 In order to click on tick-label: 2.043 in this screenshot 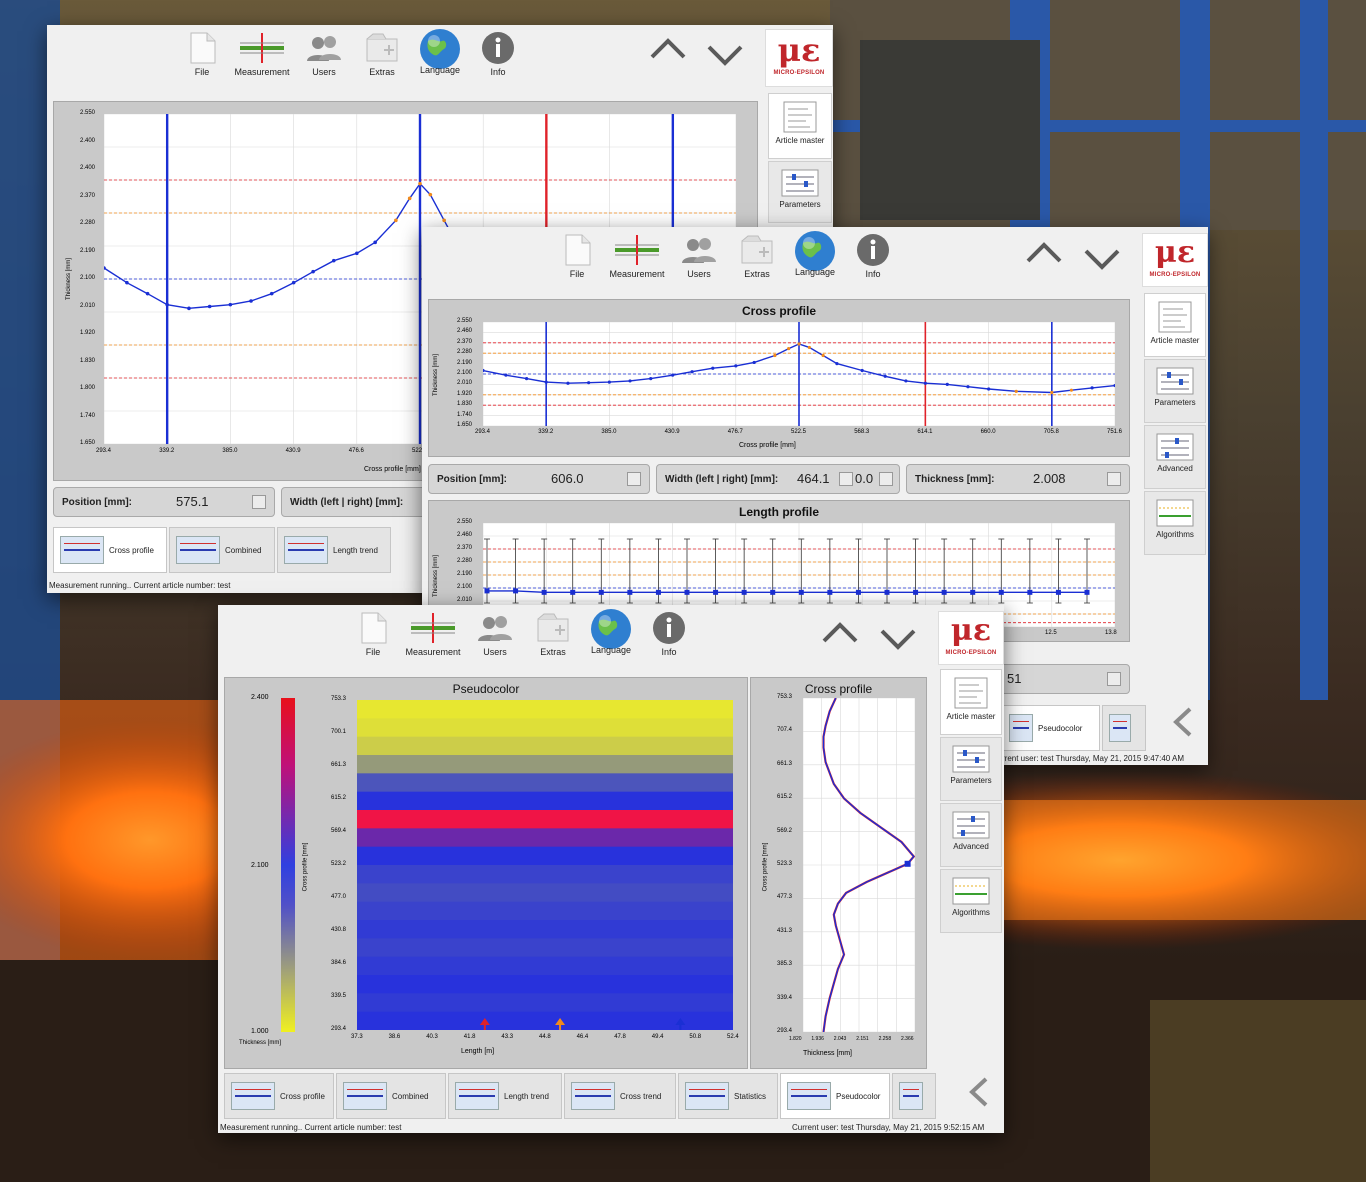, I will do `click(840, 1039)`.